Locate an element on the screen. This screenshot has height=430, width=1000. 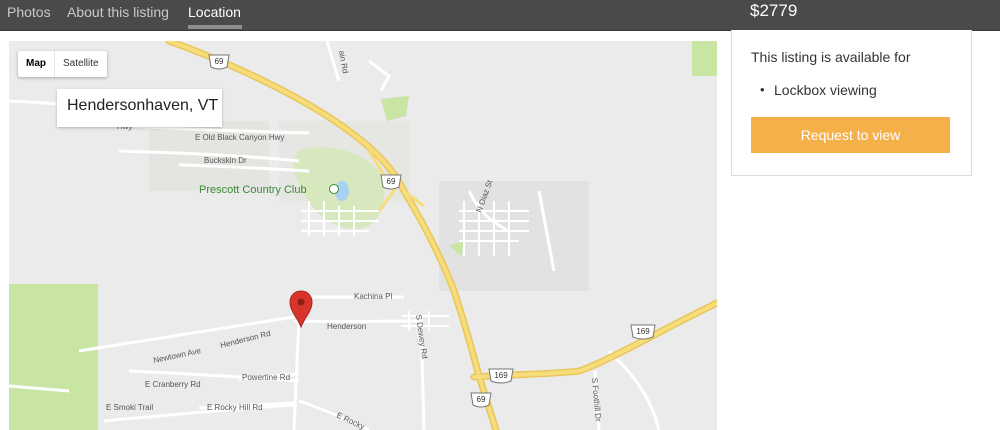
request-to-view-button: Request to view is located at coordinates (850, 135).